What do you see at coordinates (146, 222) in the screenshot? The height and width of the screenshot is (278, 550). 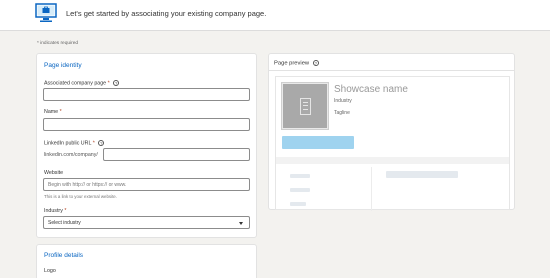 I see `industry-select: Select industry` at bounding box center [146, 222].